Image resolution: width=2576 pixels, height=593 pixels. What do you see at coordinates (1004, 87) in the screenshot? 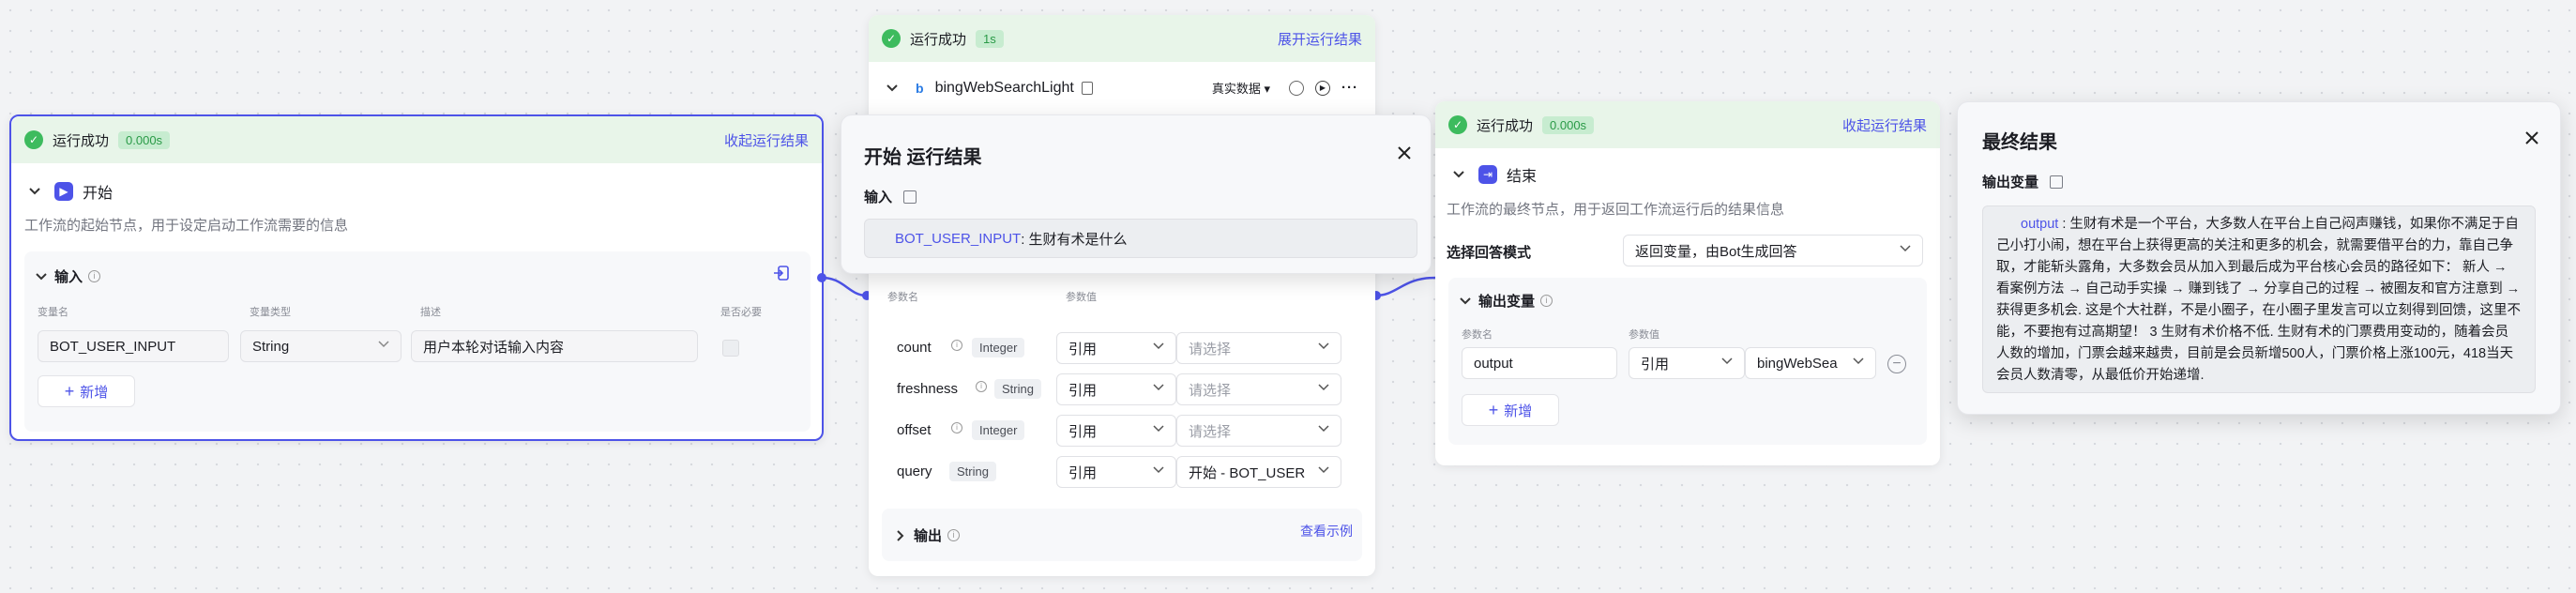
I see `node-title: bingWebSearchLight` at bounding box center [1004, 87].